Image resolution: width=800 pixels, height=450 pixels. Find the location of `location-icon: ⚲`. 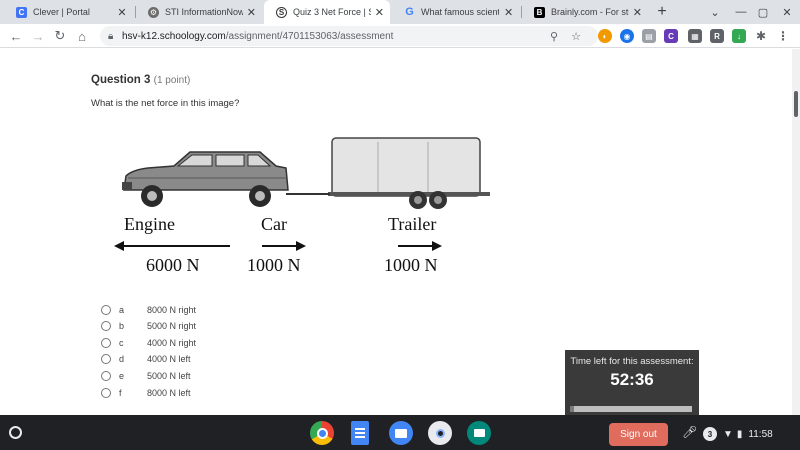

location-icon: ⚲ is located at coordinates (554, 36).